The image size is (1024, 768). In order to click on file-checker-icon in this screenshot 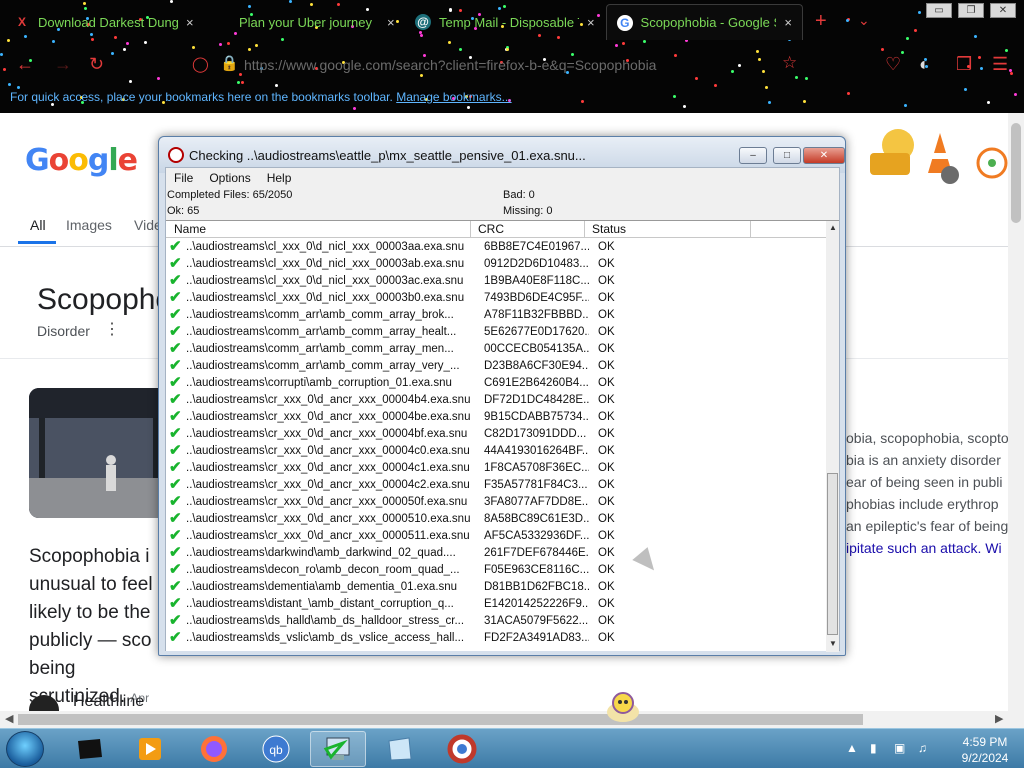, I will do `click(338, 749)`.